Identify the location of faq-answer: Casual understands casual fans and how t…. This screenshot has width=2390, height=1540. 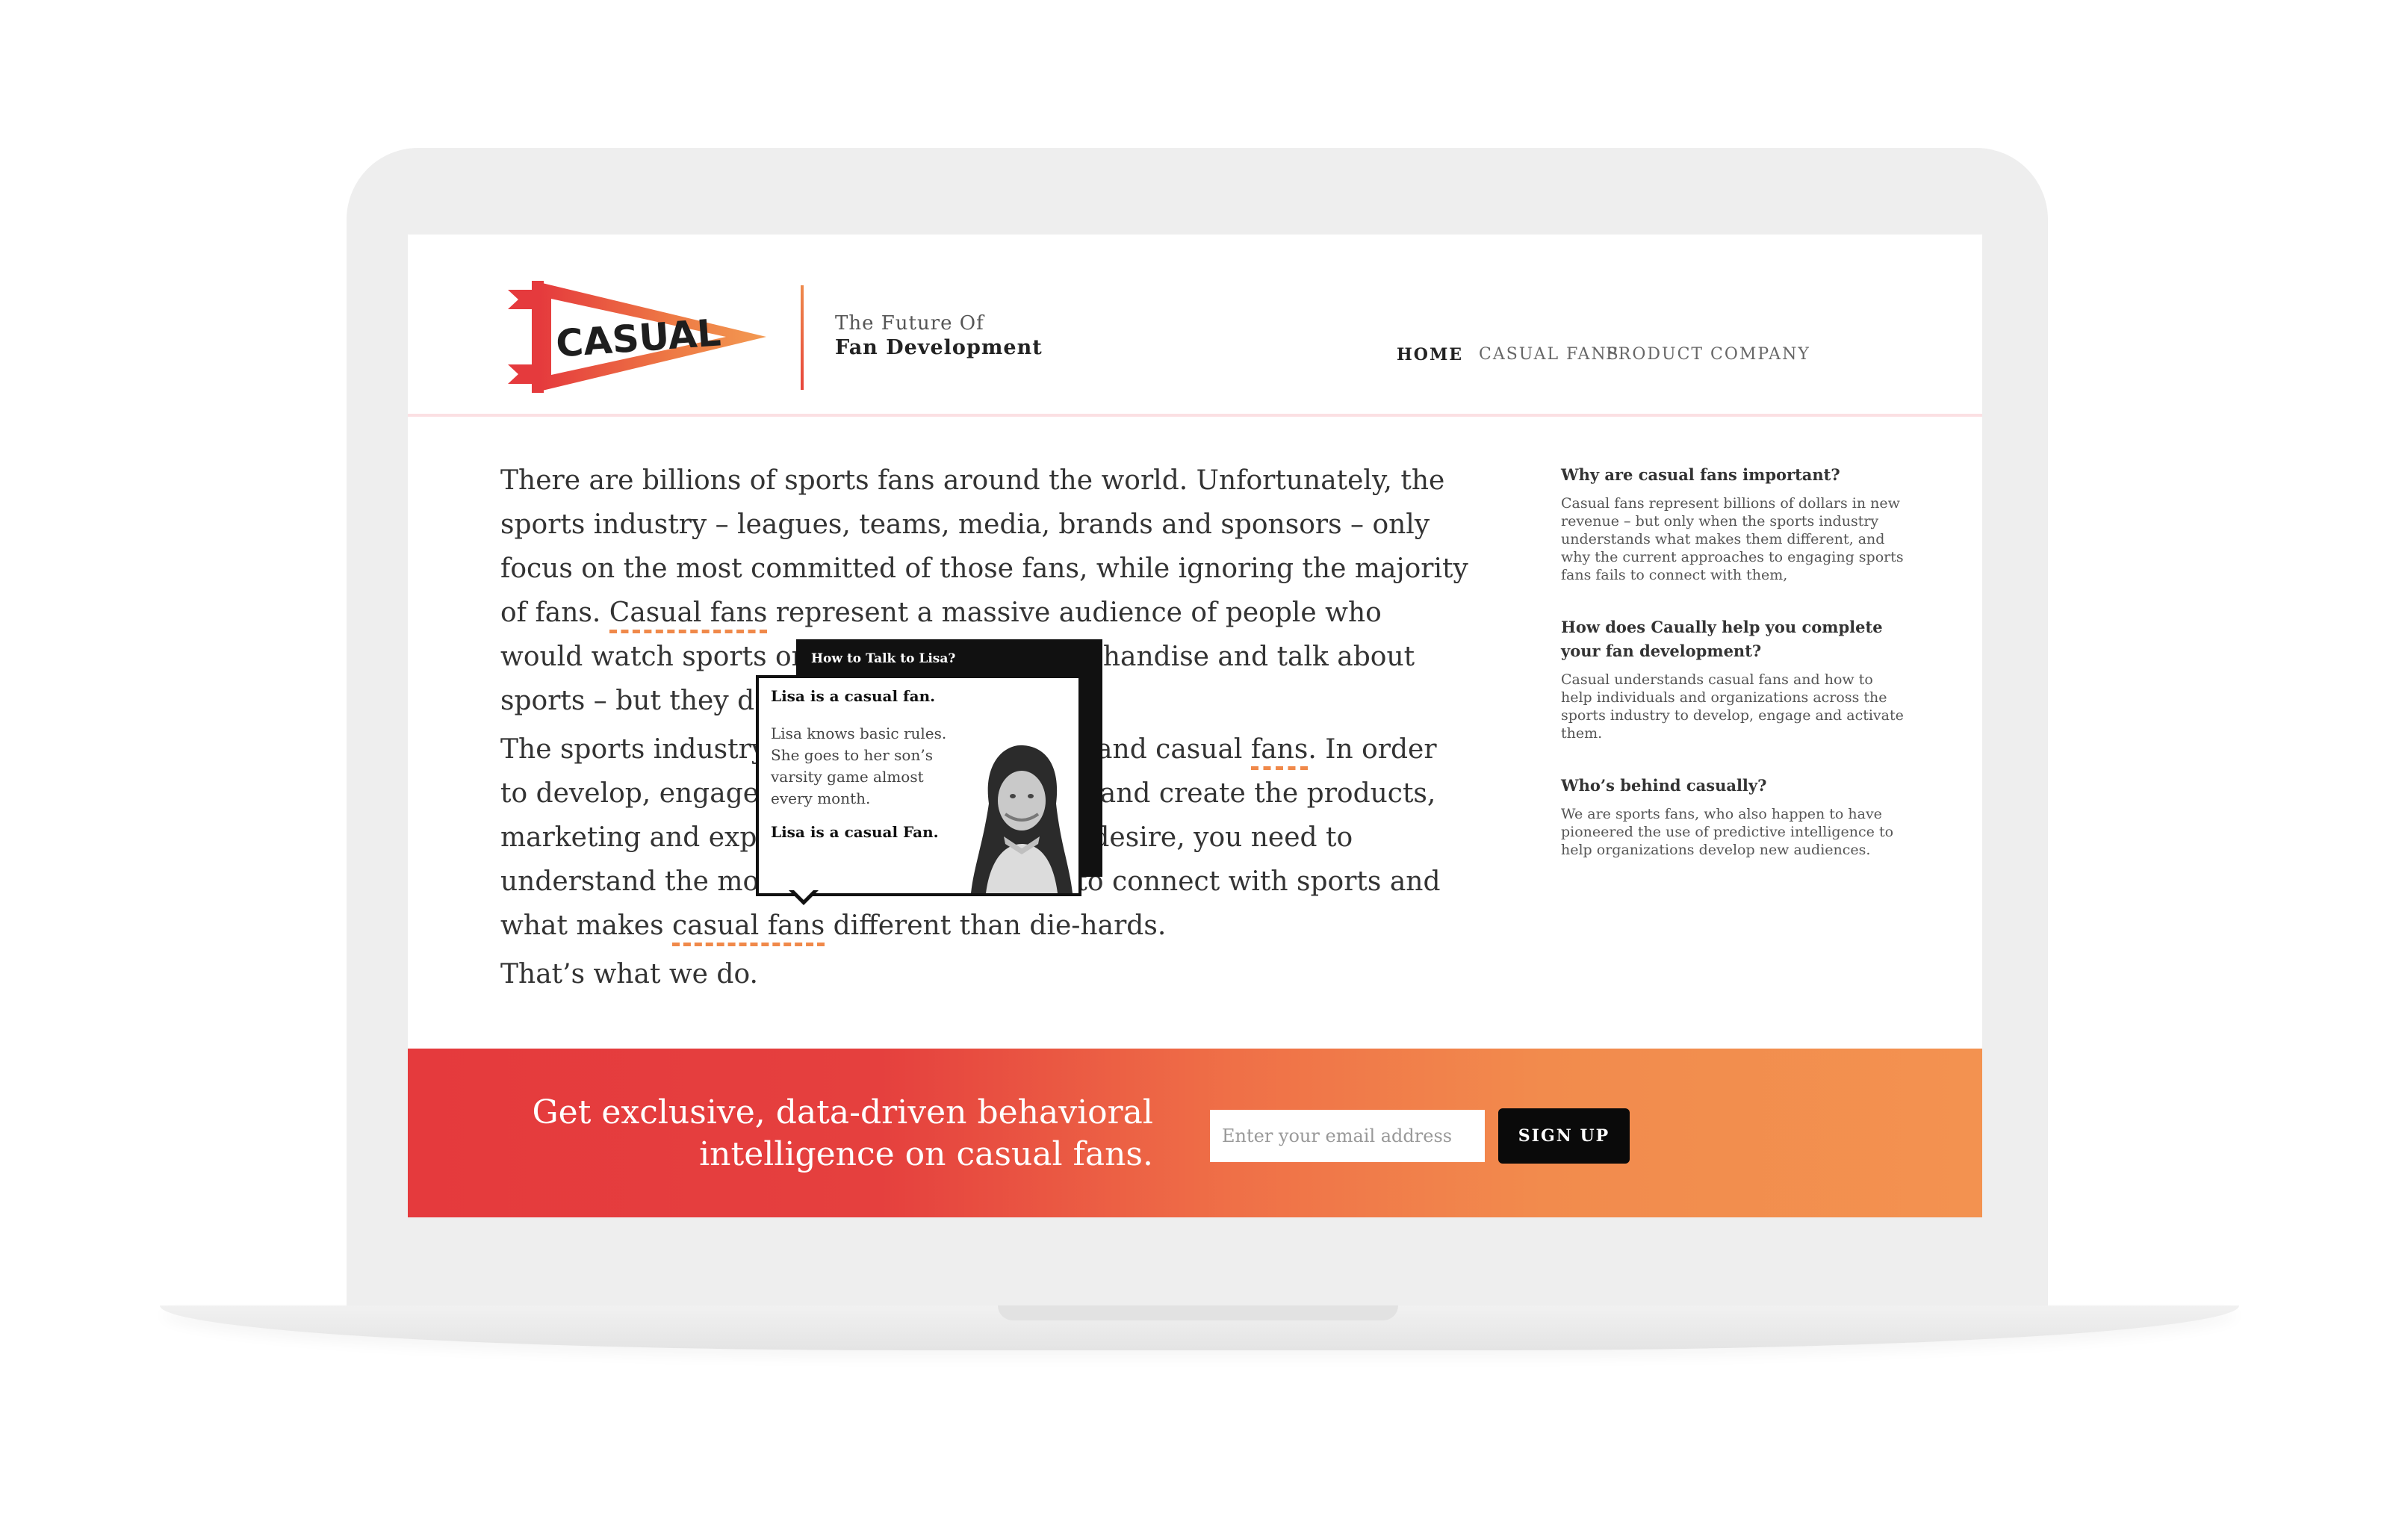
(1732, 706).